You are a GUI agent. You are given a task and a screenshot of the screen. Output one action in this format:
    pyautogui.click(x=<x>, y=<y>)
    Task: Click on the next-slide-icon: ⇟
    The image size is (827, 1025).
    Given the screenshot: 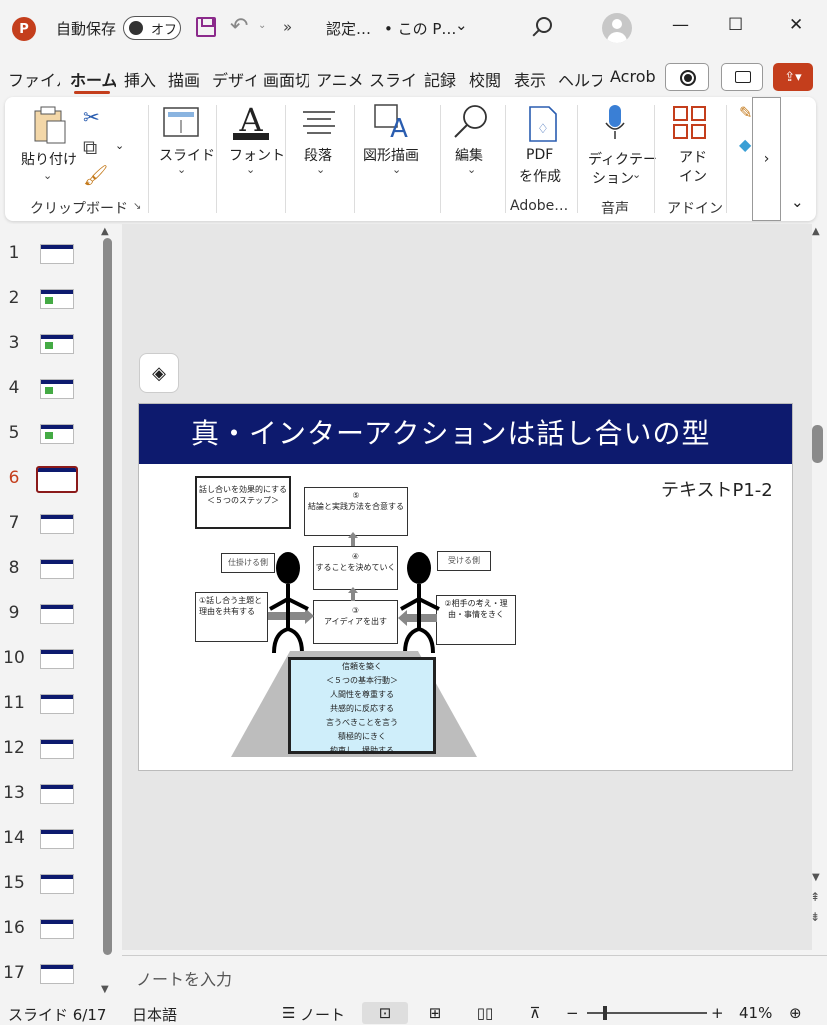 What is the action you would take?
    pyautogui.click(x=815, y=917)
    